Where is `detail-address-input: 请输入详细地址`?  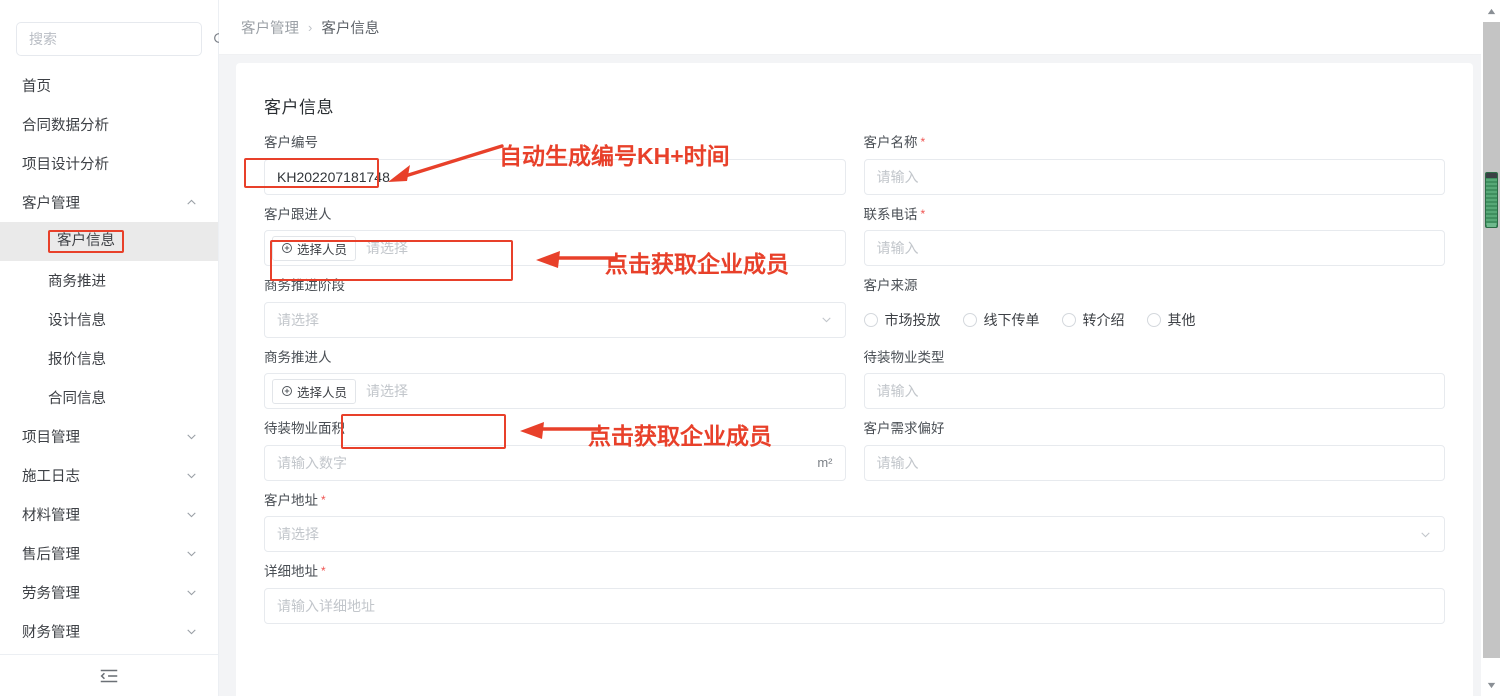 detail-address-input: 请输入详细地址 is located at coordinates (854, 605).